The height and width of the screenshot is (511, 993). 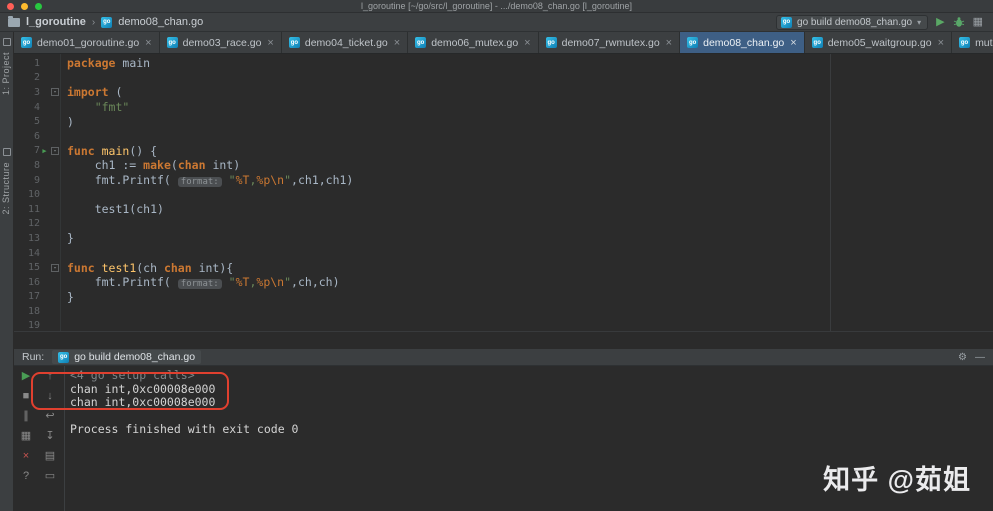 I want to click on tab-label: demo08_chan.go, so click(x=744, y=42).